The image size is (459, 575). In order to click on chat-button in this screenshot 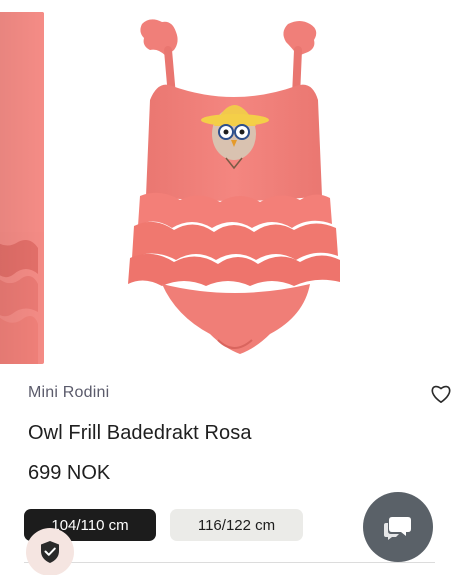, I will do `click(398, 527)`.